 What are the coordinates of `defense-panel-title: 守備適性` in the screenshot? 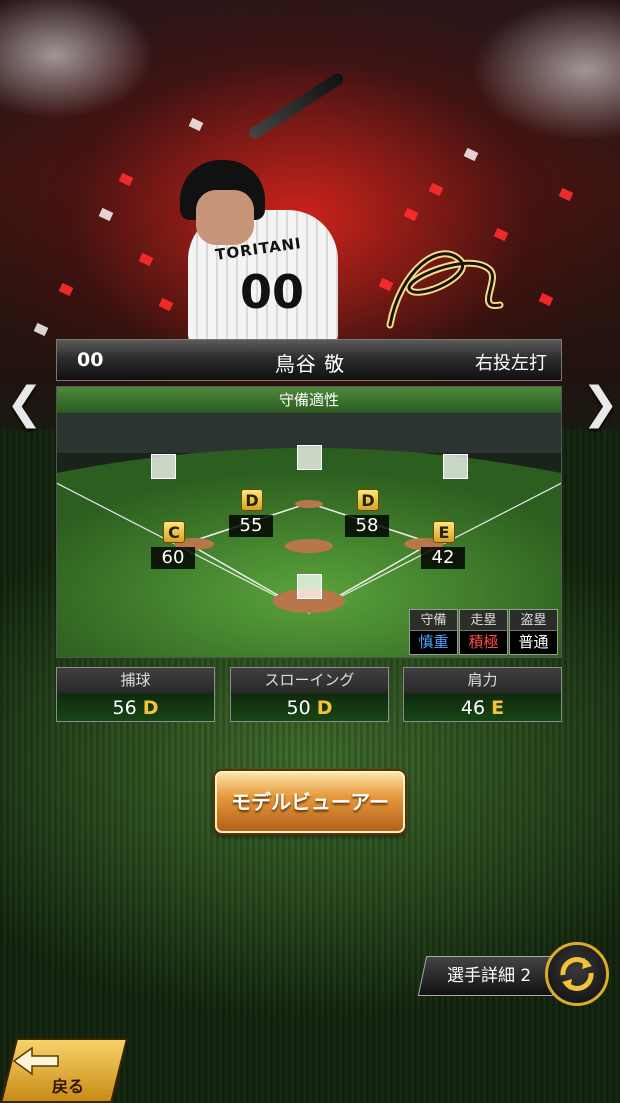 It's located at (309, 400).